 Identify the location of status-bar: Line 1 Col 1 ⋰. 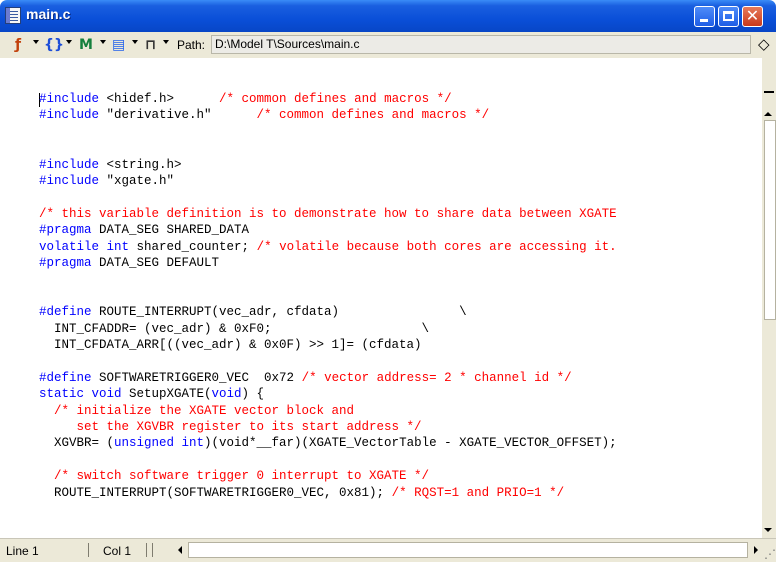
(388, 550).